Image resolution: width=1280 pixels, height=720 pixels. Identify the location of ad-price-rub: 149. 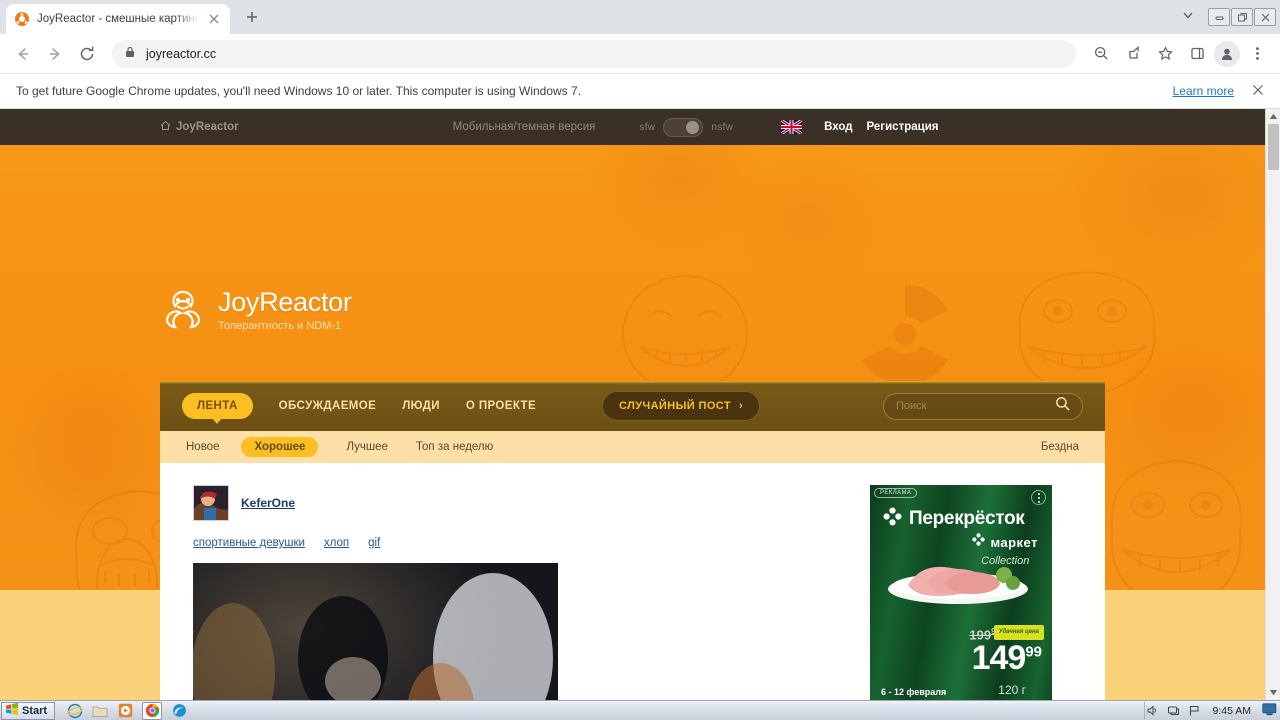
(999, 658).